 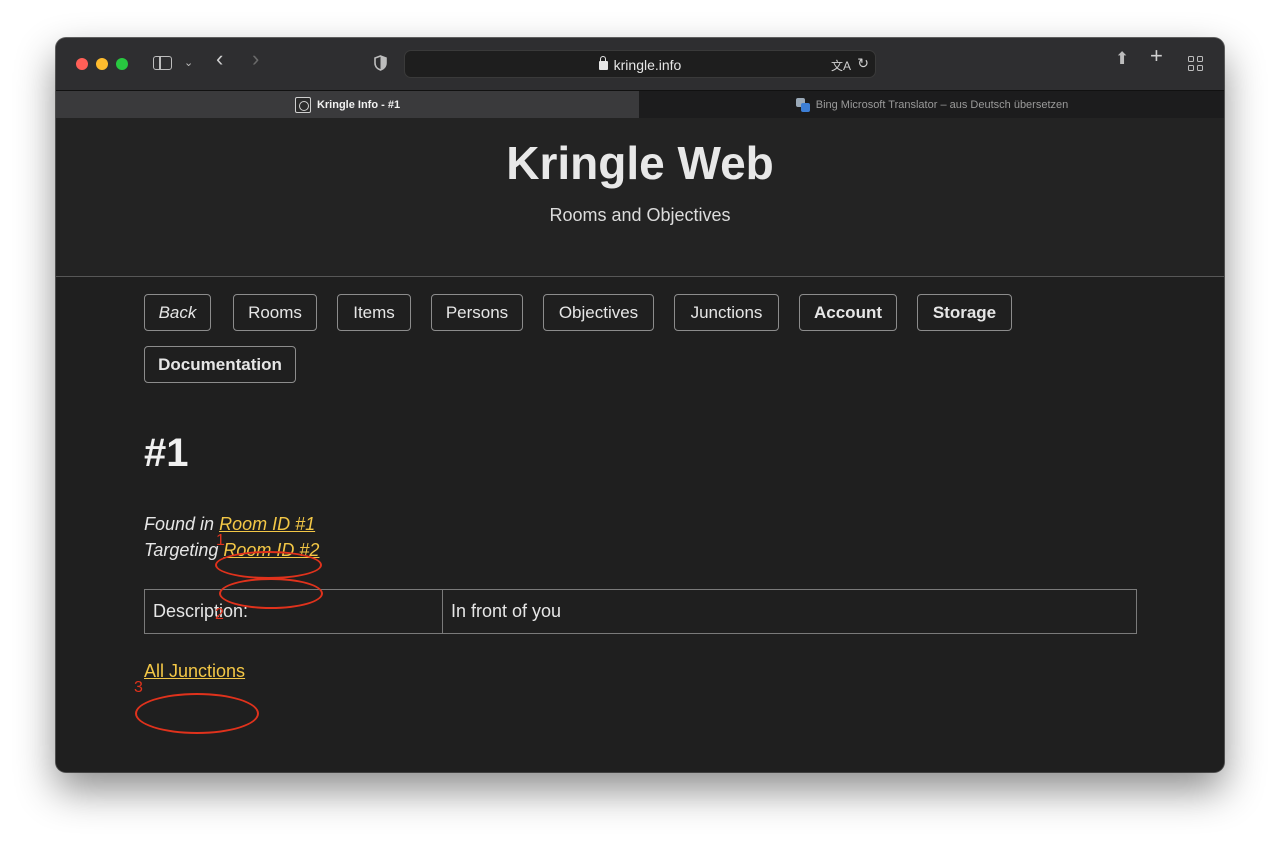 I want to click on description-value: In front of you, so click(x=506, y=611).